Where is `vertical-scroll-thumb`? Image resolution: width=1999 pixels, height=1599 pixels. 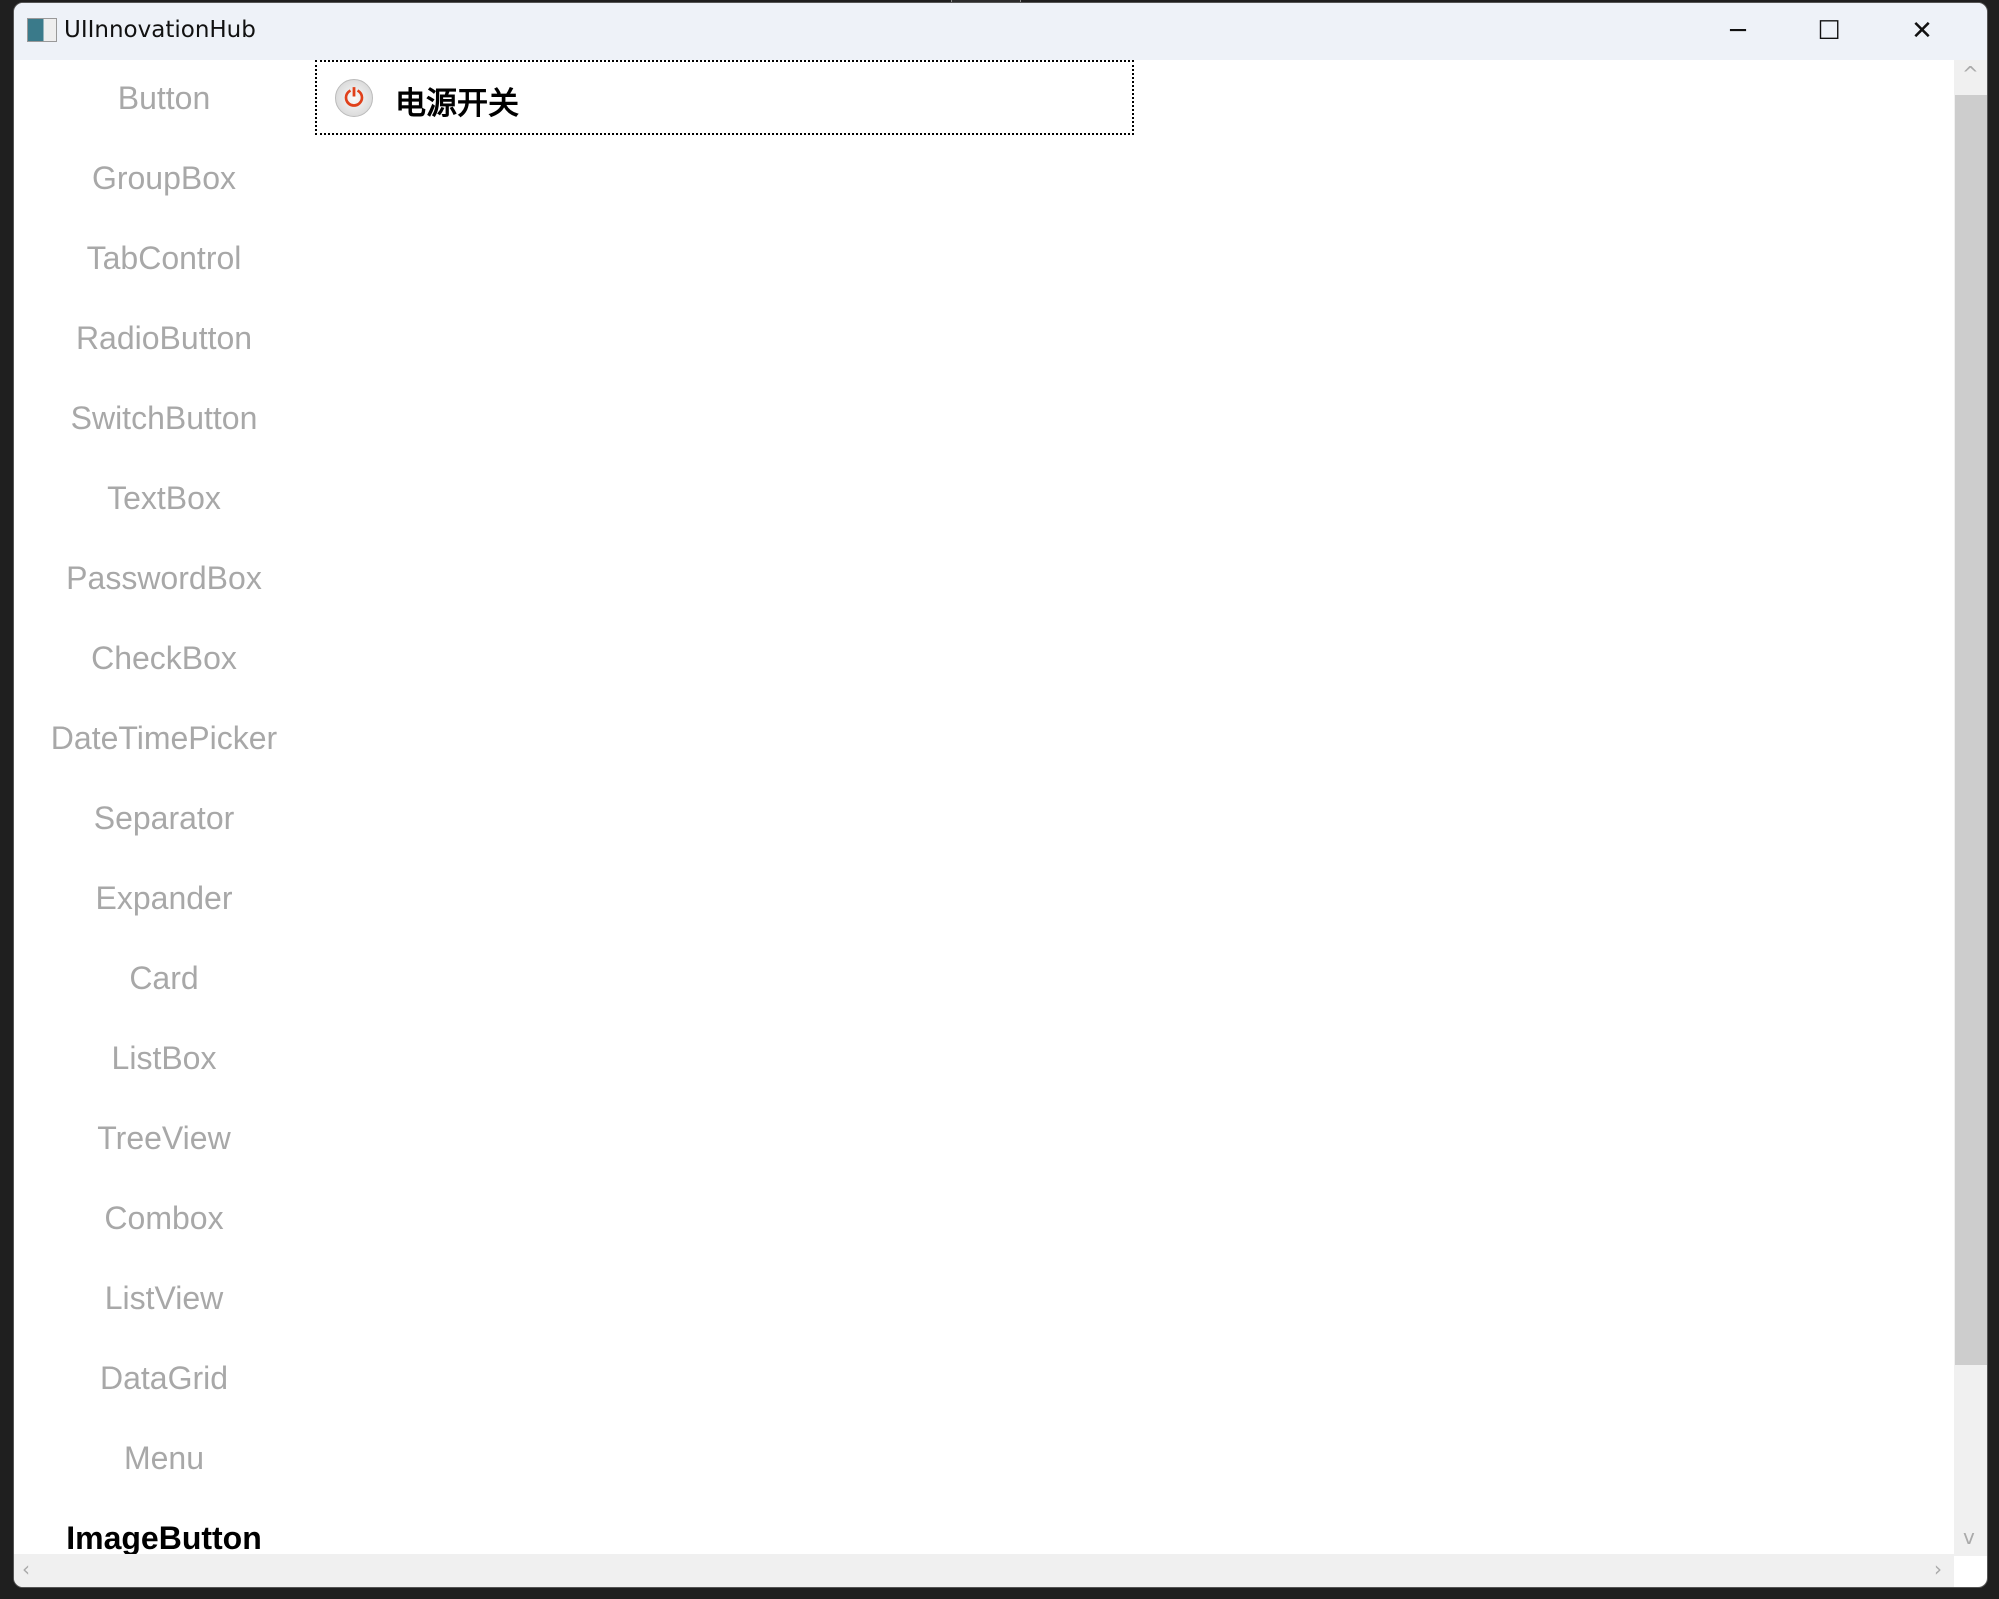 vertical-scroll-thumb is located at coordinates (1971, 730).